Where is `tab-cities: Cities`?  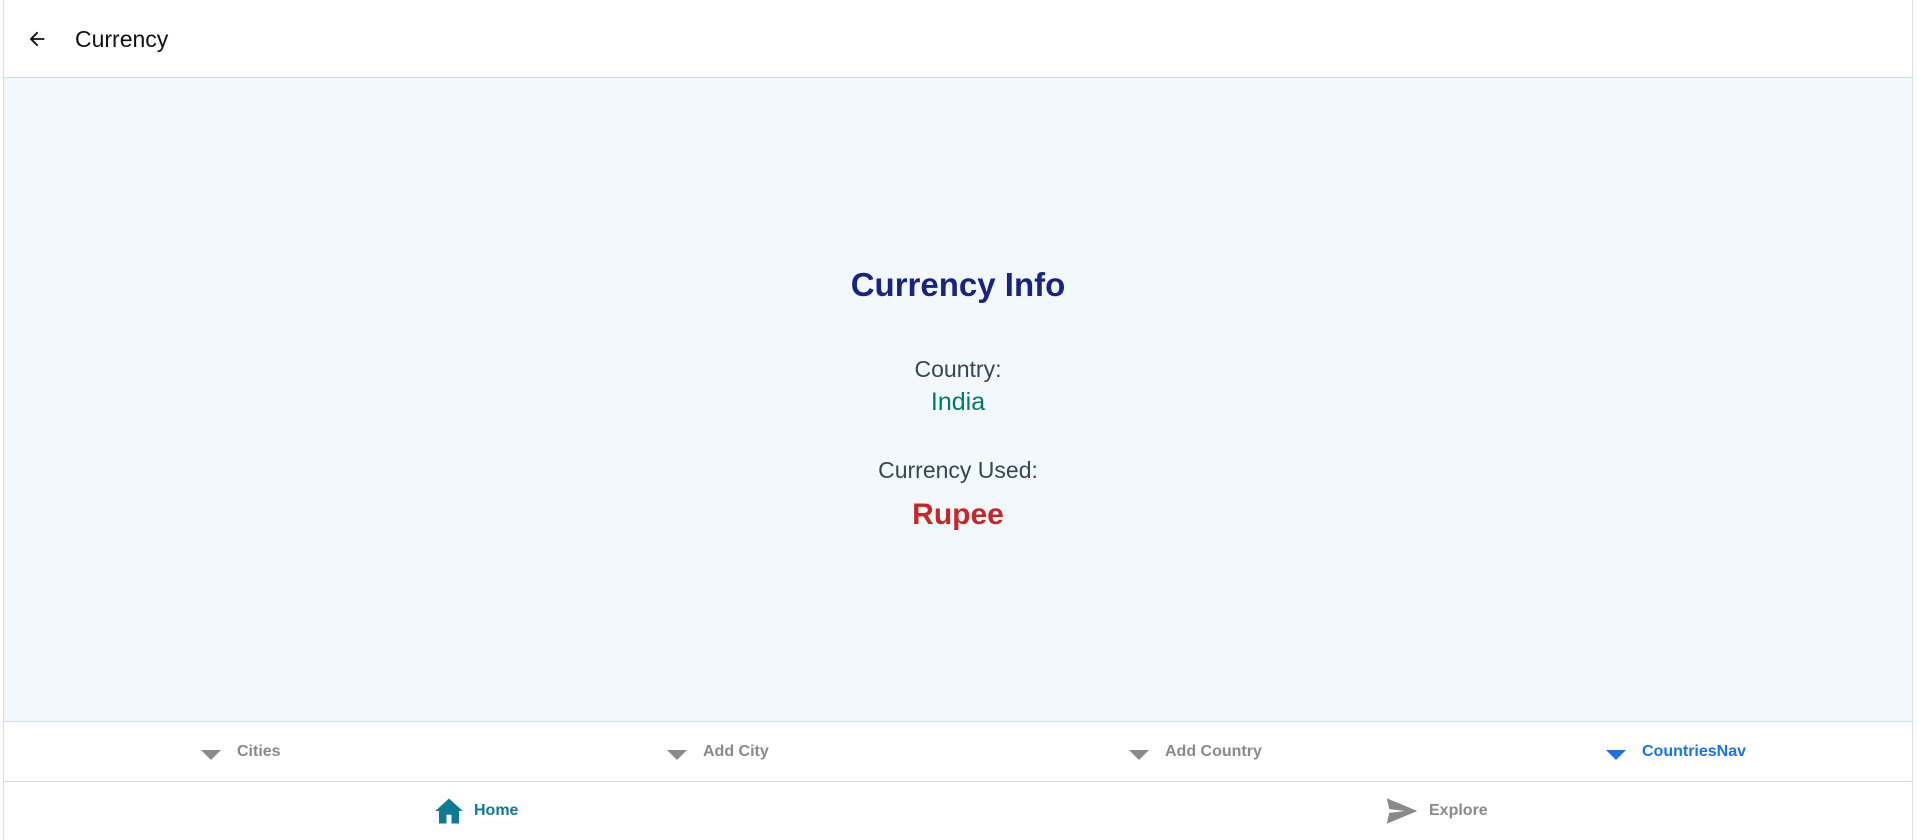
tab-cities: Cities is located at coordinates (241, 751).